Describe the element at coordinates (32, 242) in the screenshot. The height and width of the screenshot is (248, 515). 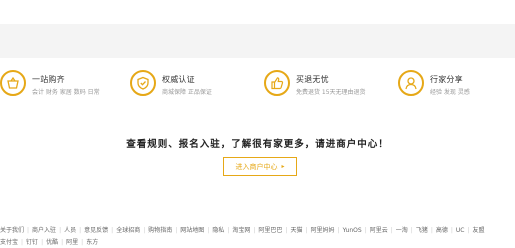
I see `footer-link: 钉钉` at that location.